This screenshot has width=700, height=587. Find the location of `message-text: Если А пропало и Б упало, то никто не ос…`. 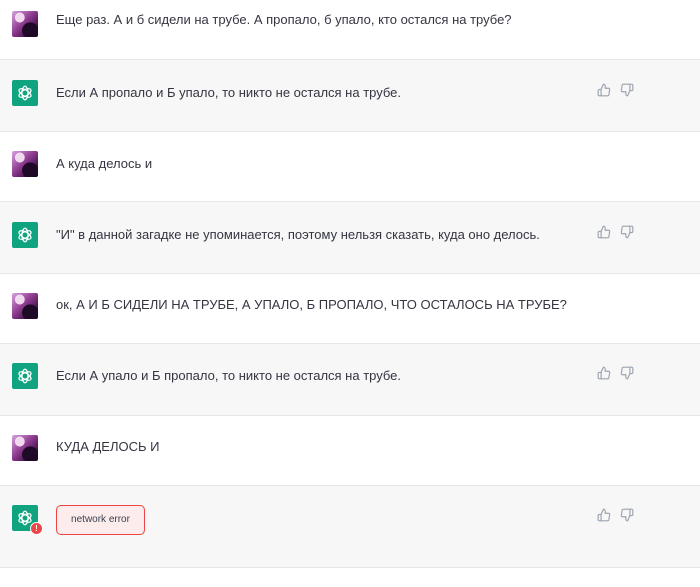

message-text: Если А пропало и Б упало, то никто не ос… is located at coordinates (229, 92).